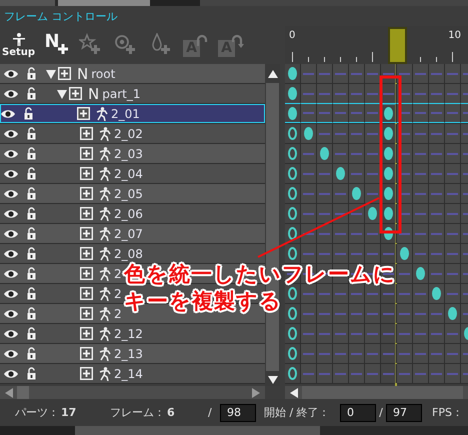 Image resolution: width=468 pixels, height=435 pixels. Describe the element at coordinates (376, 392) in the screenshot. I see `timeline-horizontal-scrollbar` at that location.